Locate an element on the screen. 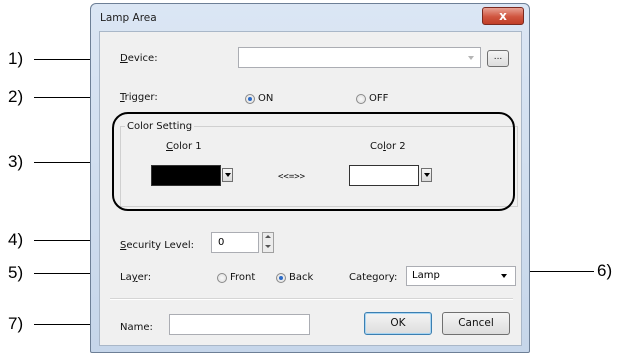 The height and width of the screenshot is (356, 629). callout-3: 3) is located at coordinates (16, 161).